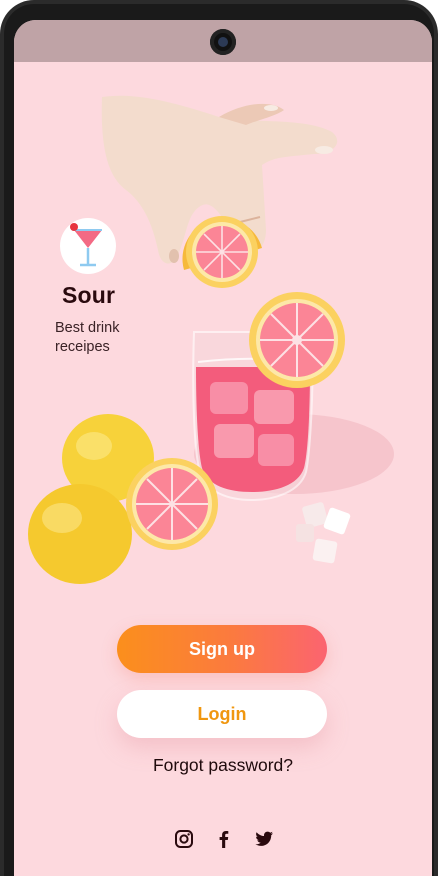 The width and height of the screenshot is (438, 876). I want to click on forgot-password-link: Forgot password?, so click(223, 765).